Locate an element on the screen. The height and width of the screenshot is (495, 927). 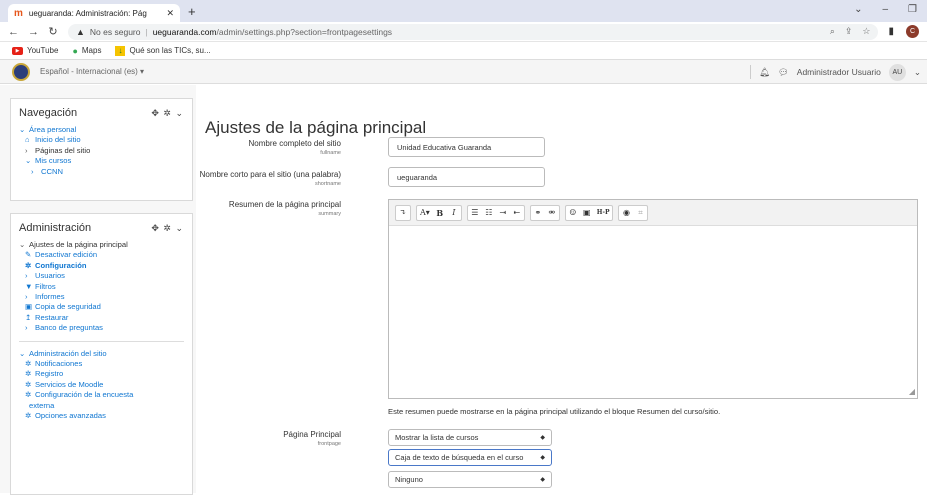
frontpage-select-2: Caja de texto de búsqueda en el curso ◆ is located at coordinates (470, 457).